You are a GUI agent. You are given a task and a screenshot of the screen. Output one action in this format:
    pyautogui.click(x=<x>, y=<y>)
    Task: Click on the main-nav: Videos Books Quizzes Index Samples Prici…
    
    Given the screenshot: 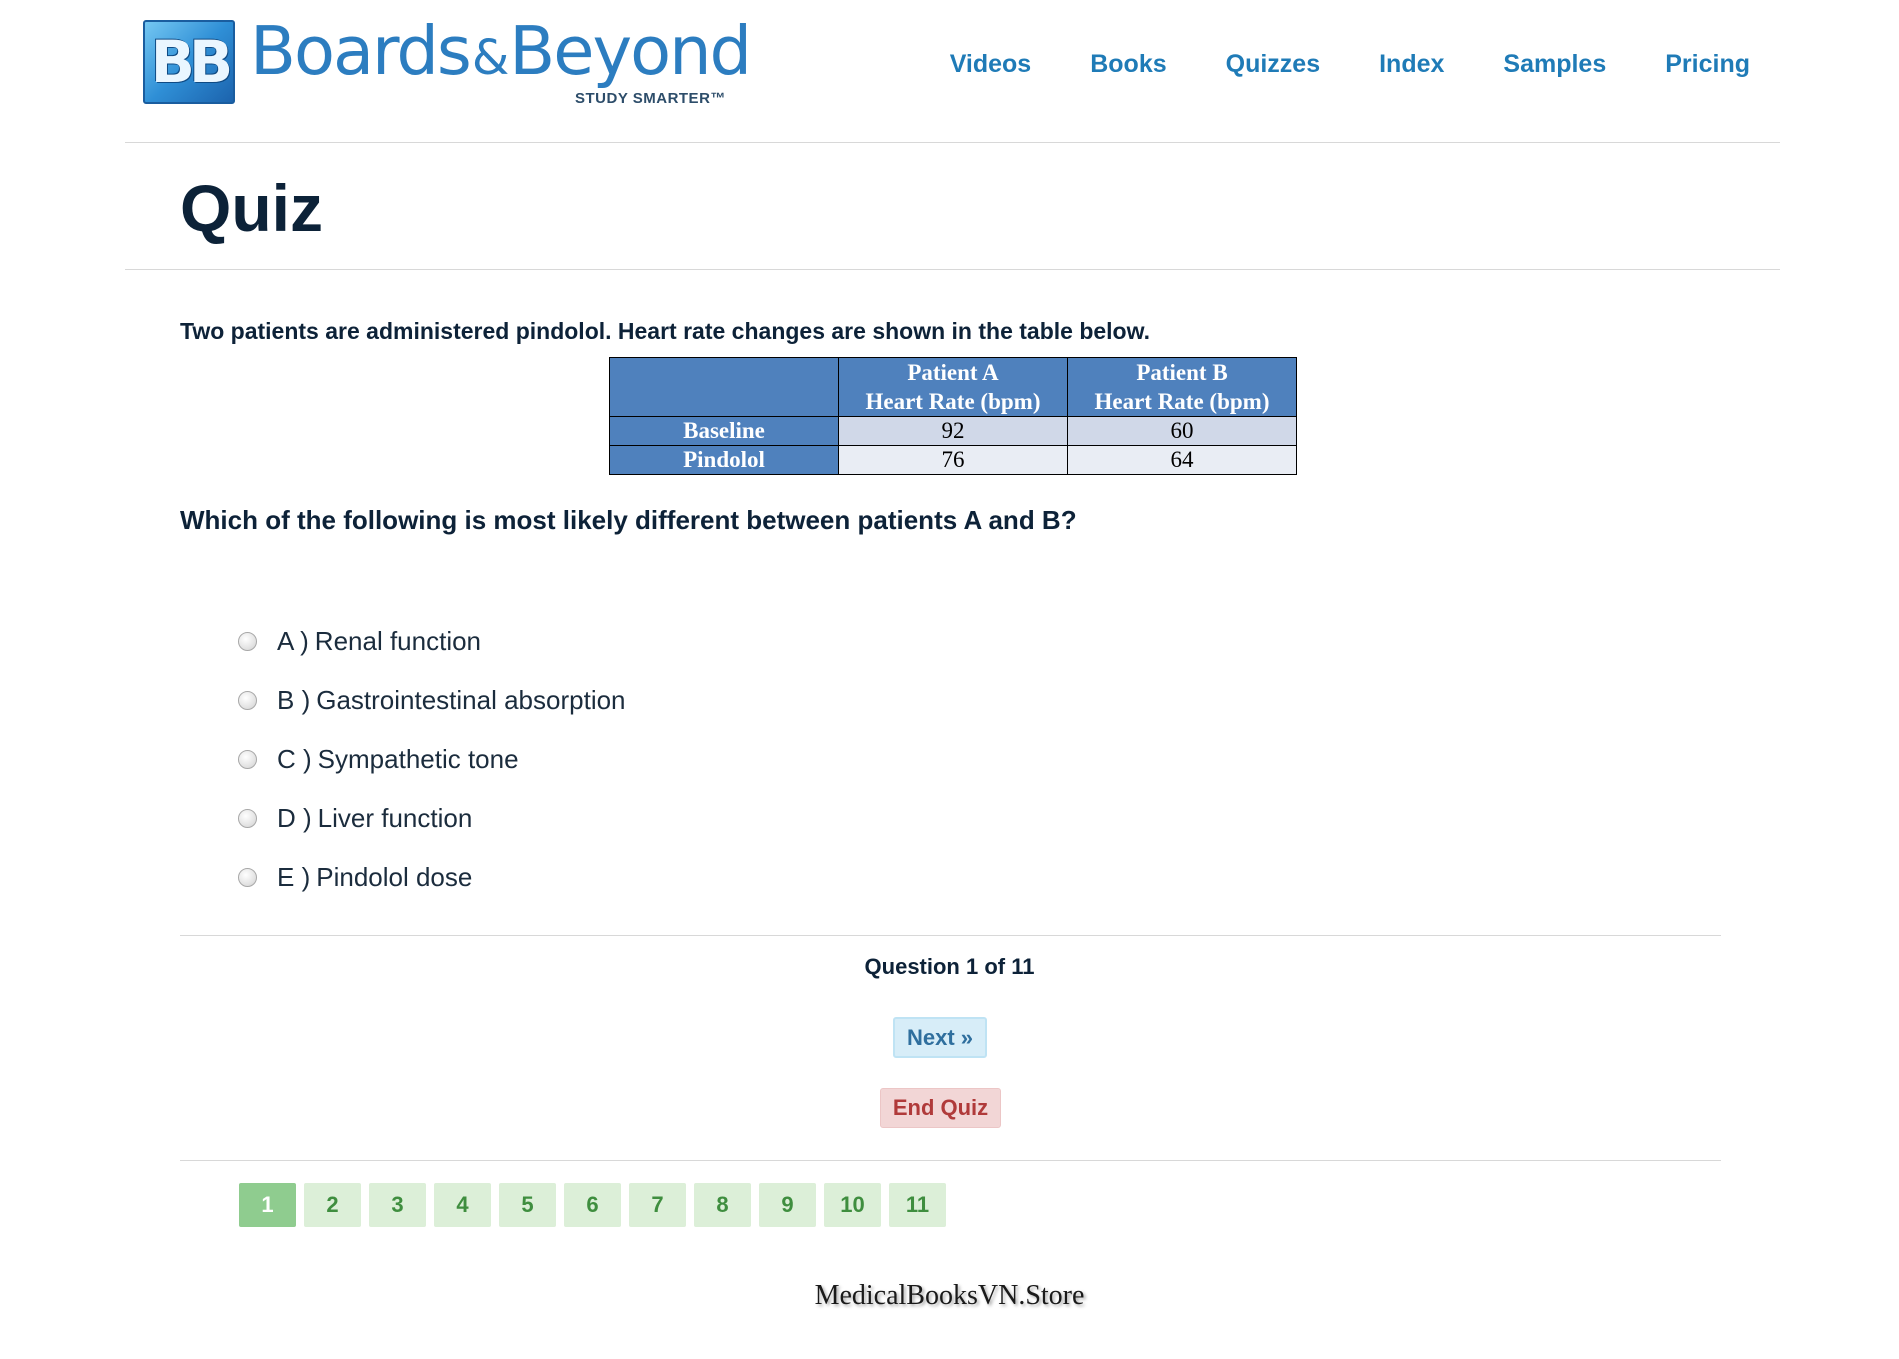 What is the action you would take?
    pyautogui.click(x=1320, y=64)
    